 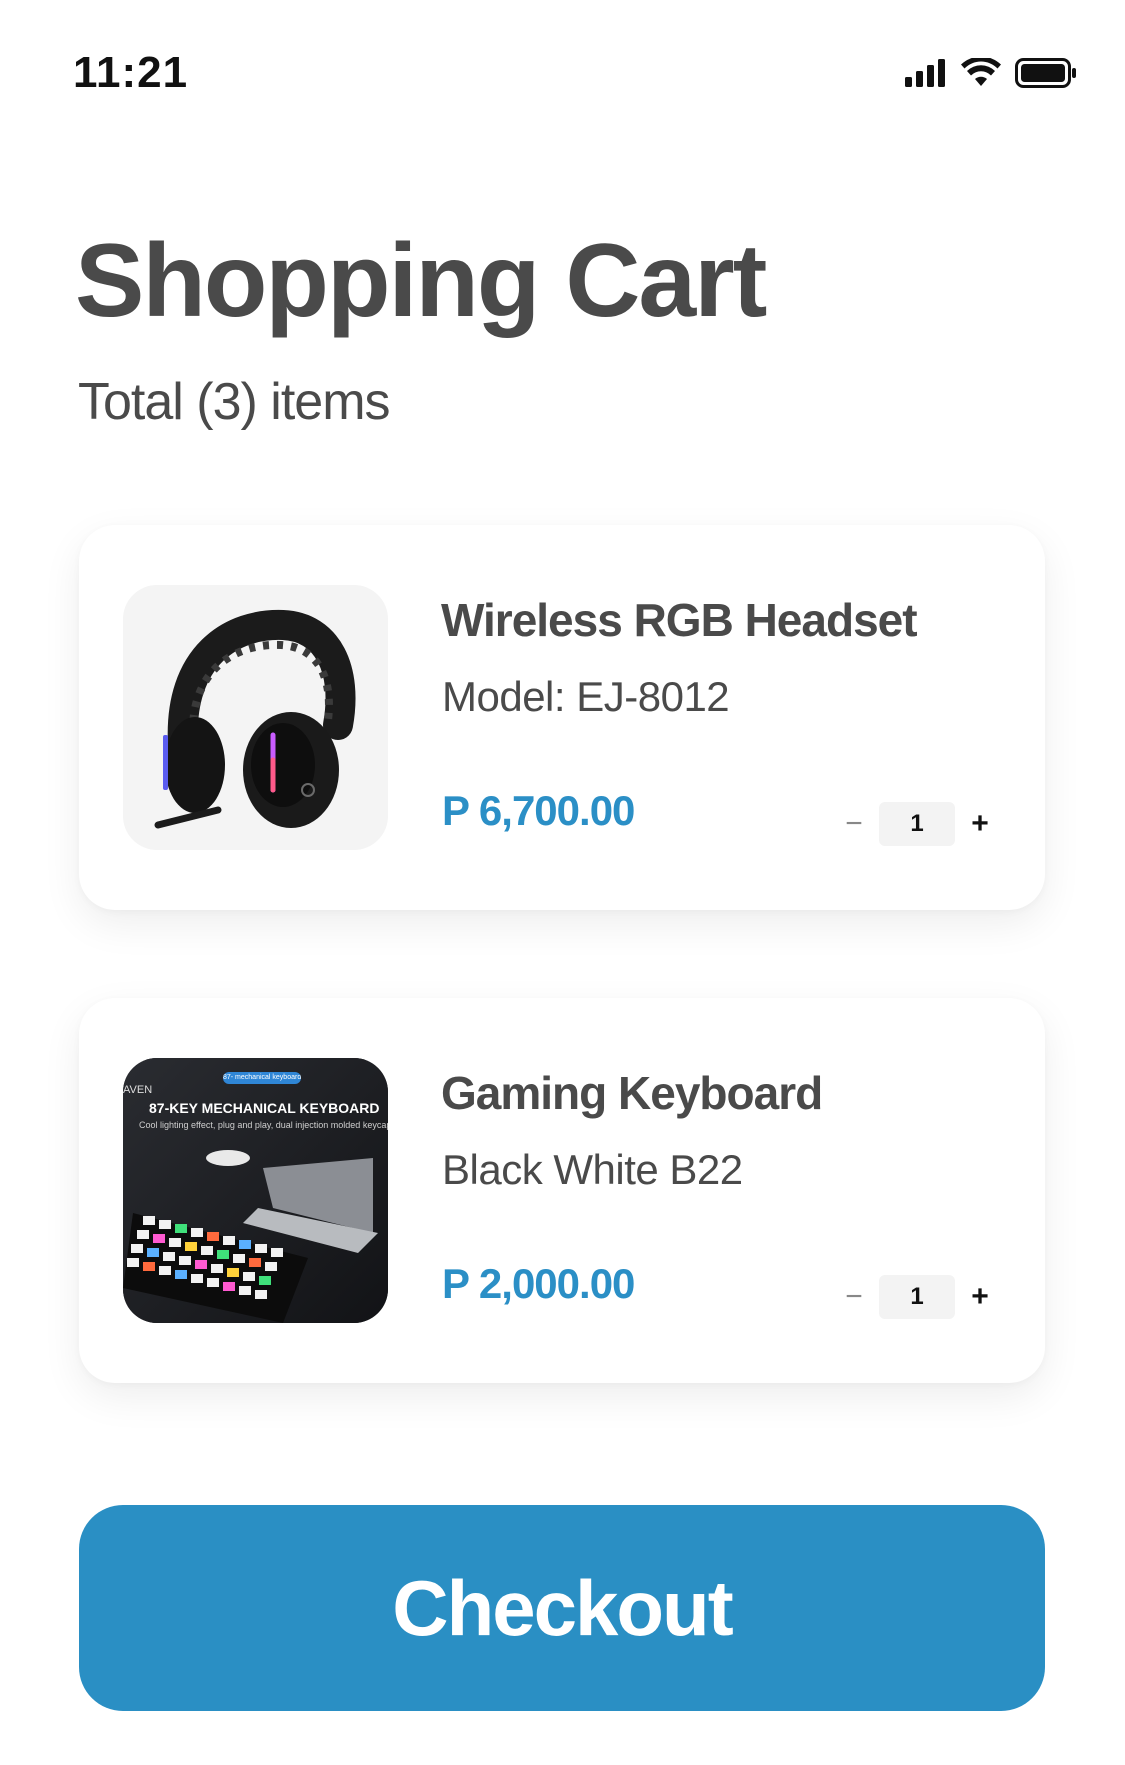 What do you see at coordinates (138, 1090) in the screenshot?
I see `keyboard-image-brand: AVEN` at bounding box center [138, 1090].